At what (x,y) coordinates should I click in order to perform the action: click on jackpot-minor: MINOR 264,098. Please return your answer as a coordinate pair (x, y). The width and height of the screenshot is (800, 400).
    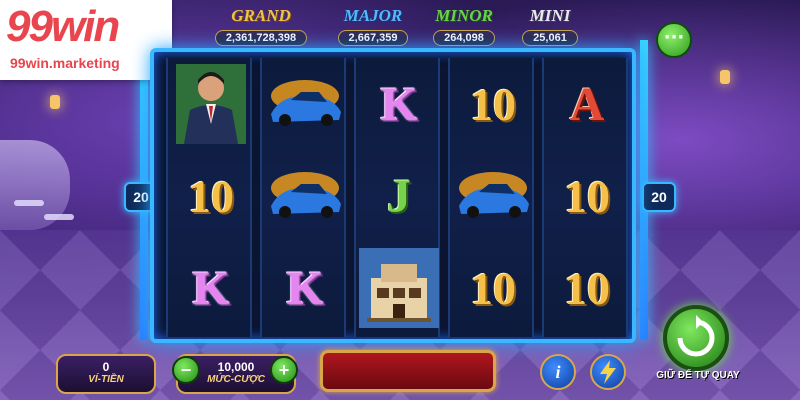
    Looking at the image, I should click on (464, 28).